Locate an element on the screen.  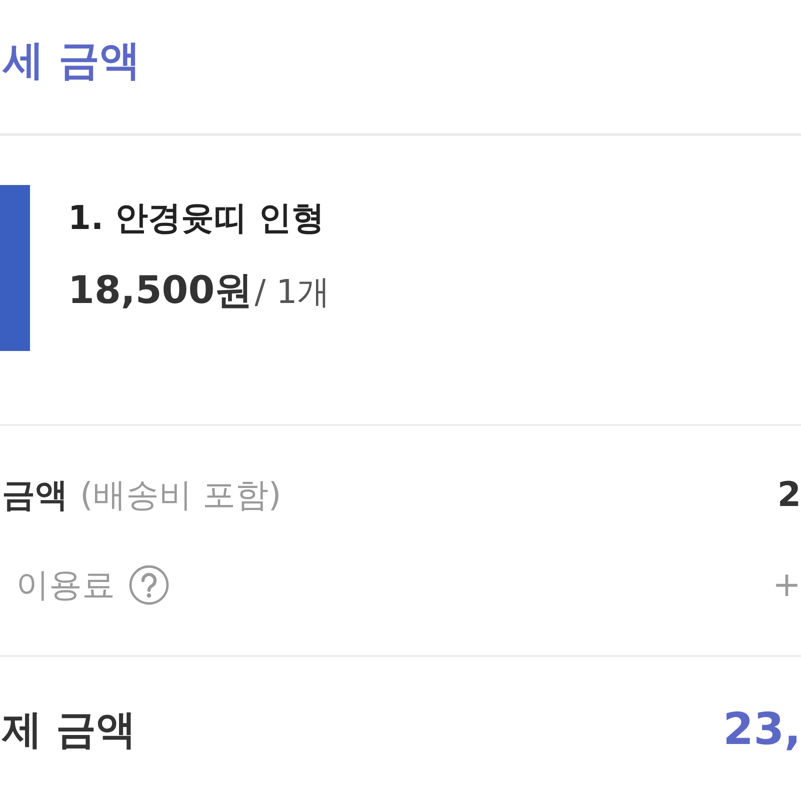
summary-value: + is located at coordinates (786, 585).